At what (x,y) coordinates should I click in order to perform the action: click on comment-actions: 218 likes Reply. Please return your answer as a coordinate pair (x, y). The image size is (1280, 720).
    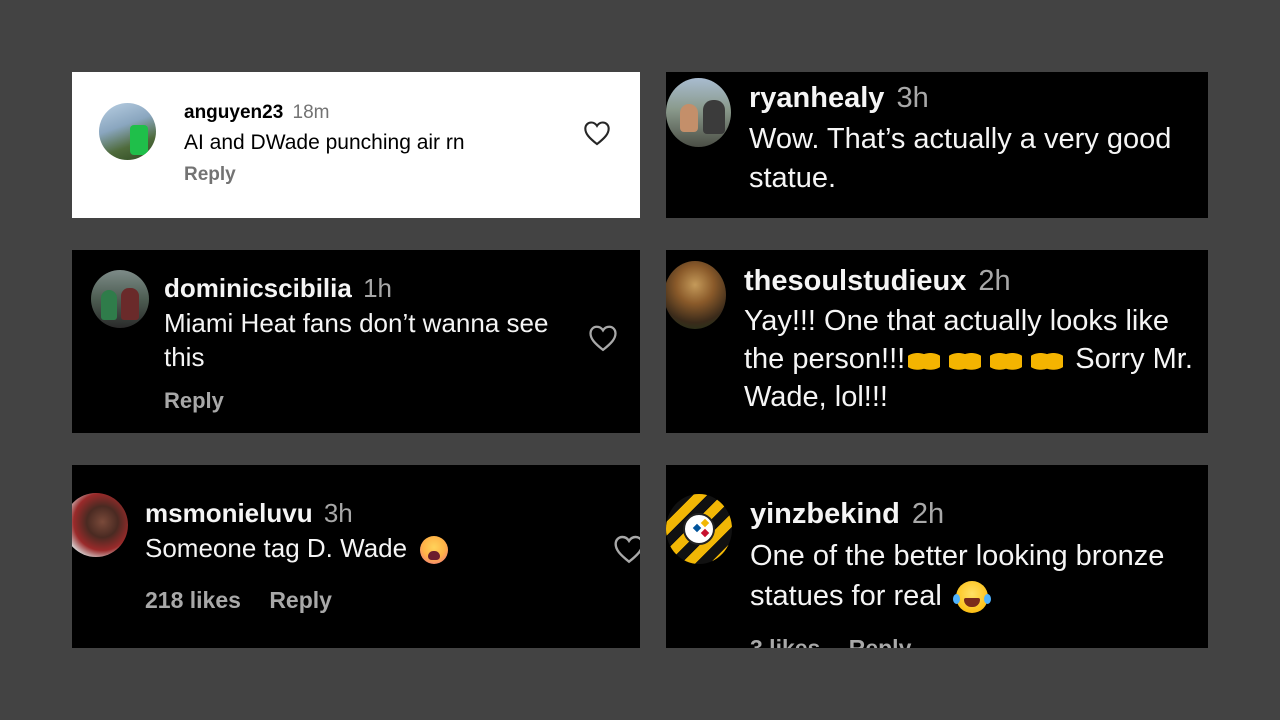
    Looking at the image, I should click on (238, 600).